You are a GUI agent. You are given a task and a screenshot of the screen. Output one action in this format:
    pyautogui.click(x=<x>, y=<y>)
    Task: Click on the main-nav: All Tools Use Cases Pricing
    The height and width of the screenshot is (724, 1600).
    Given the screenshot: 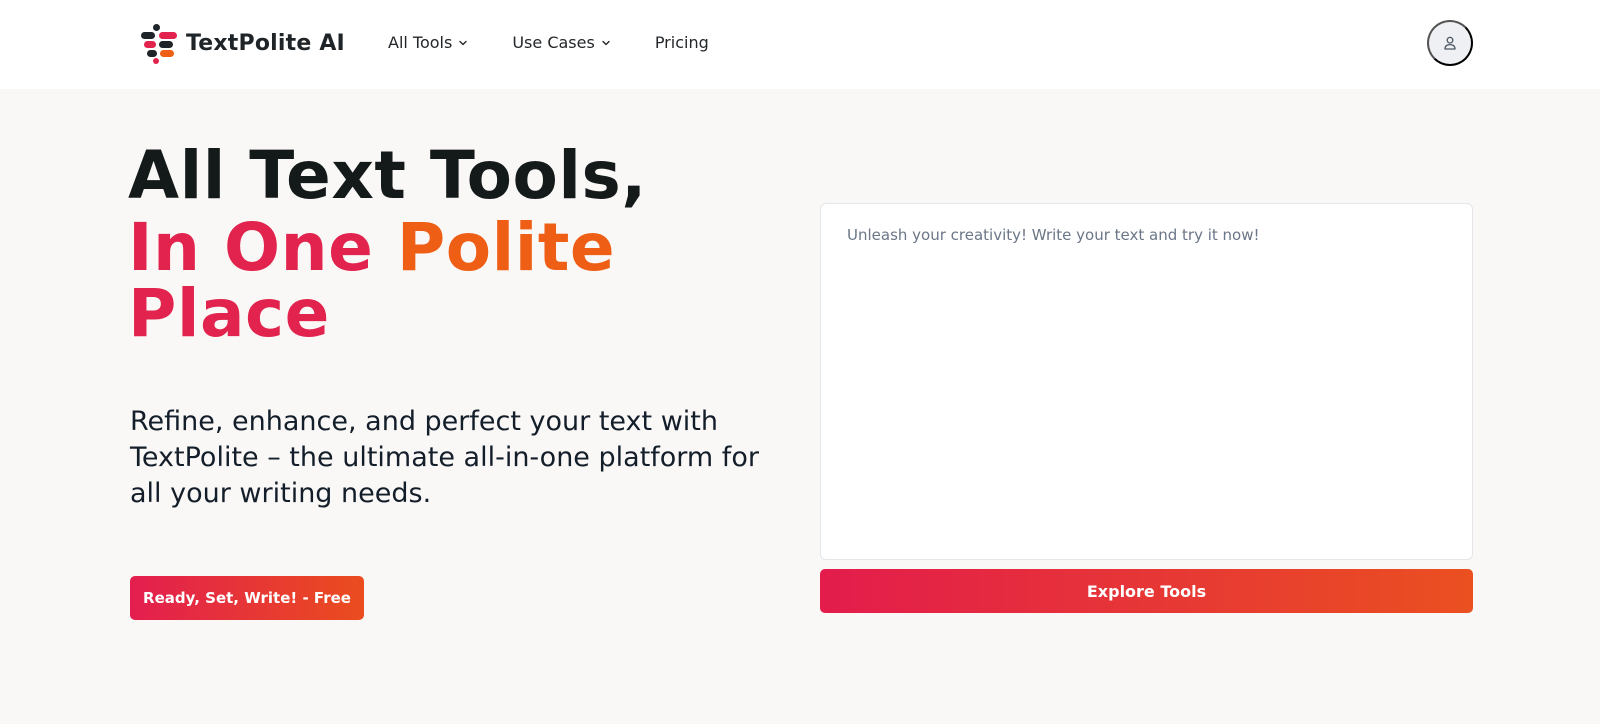 What is the action you would take?
    pyautogui.click(x=548, y=42)
    